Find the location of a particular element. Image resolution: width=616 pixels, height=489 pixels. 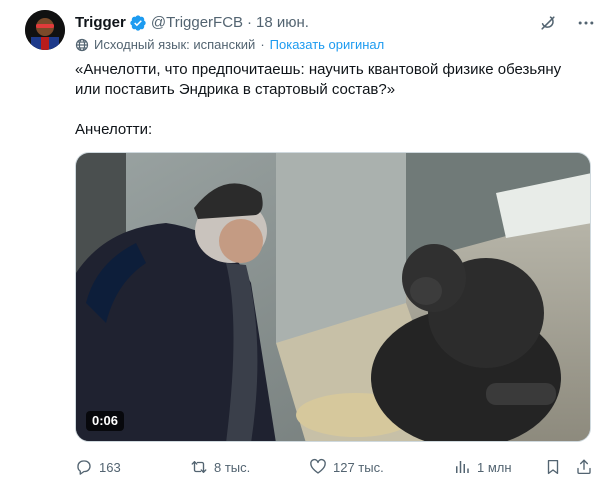

tweet-text-line: Анчелотти: is located at coordinates (114, 129).